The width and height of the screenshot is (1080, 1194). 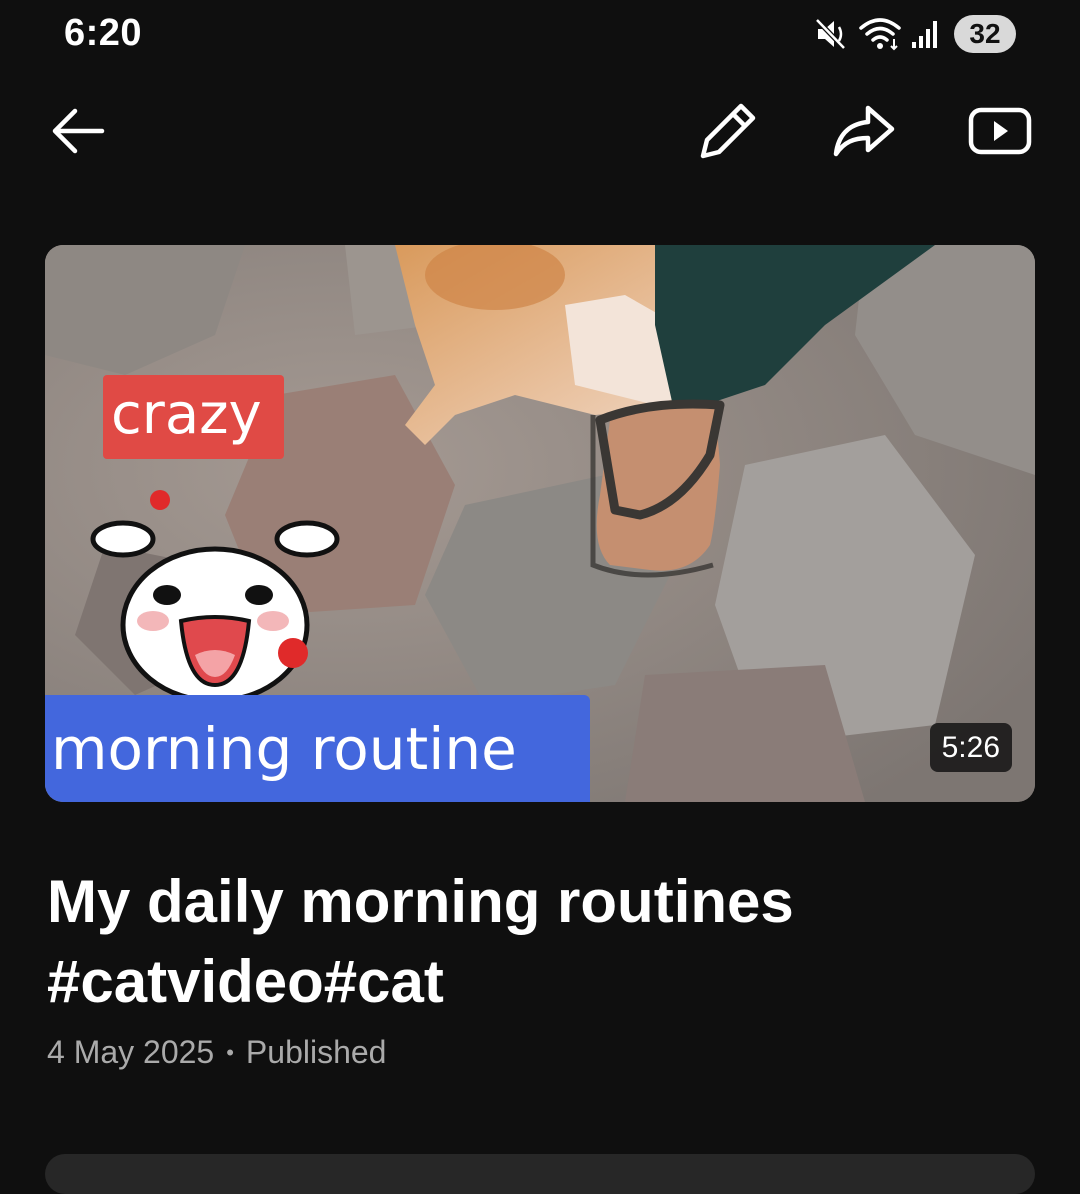 I want to click on app-bar, so click(x=540, y=135).